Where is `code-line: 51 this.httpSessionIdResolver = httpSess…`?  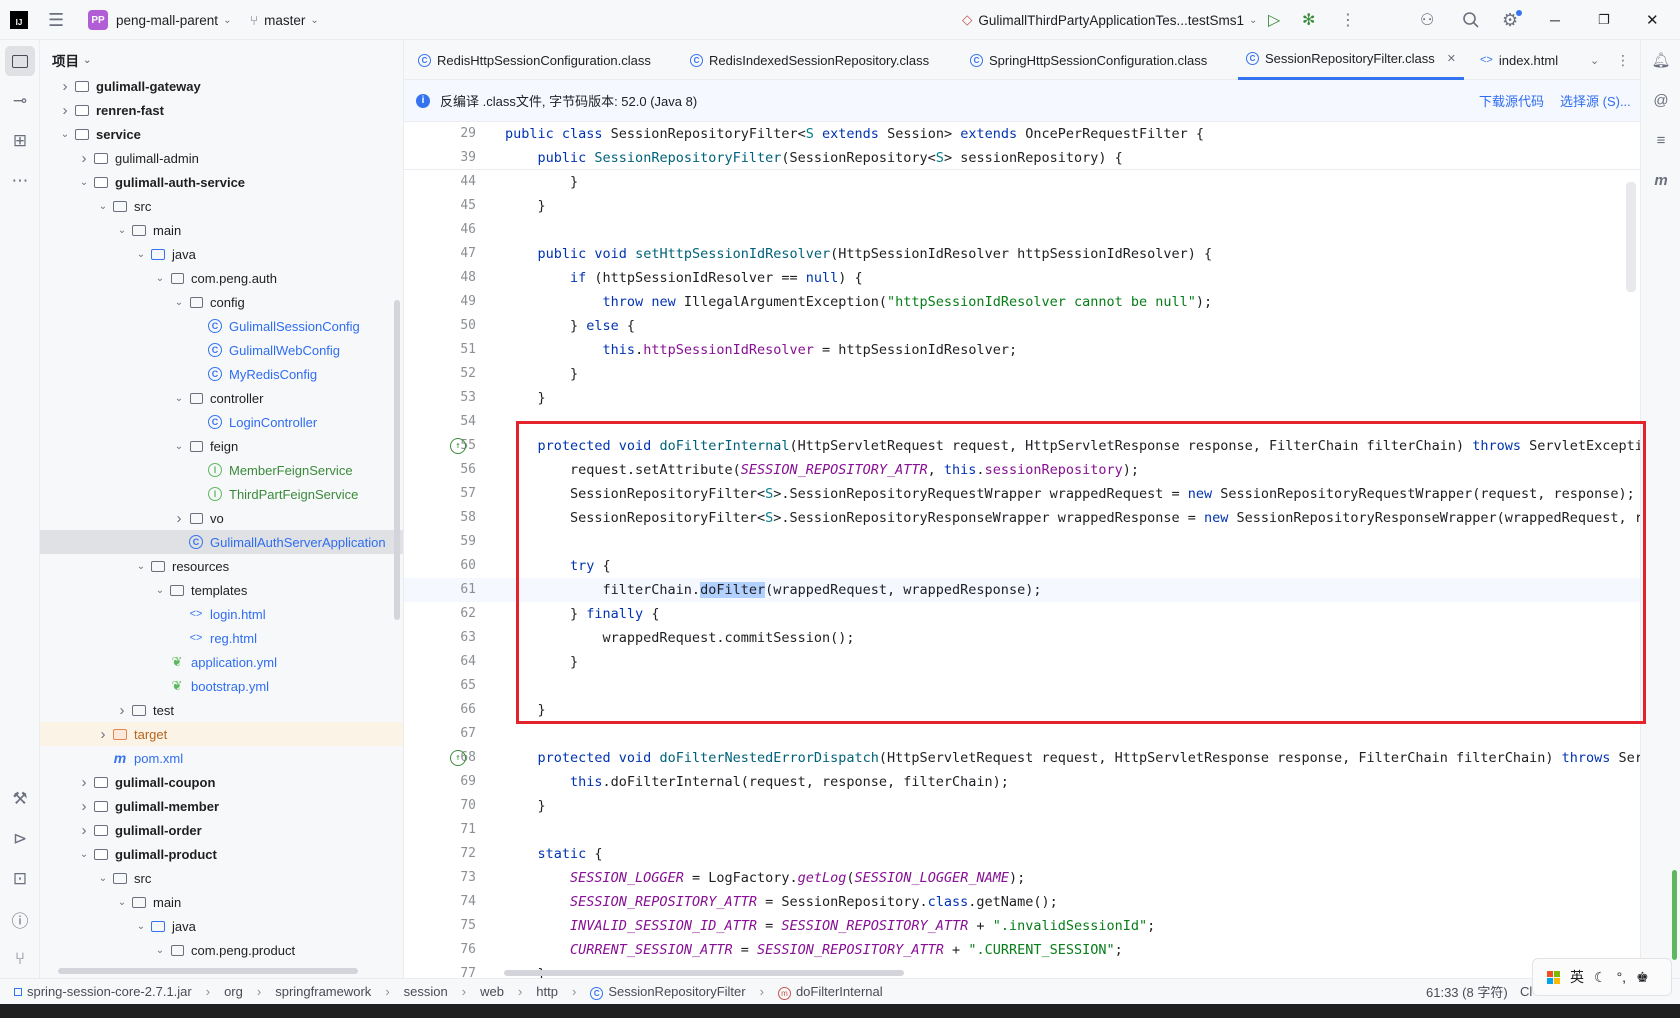
code-line: 51 this.httpSessionIdResolver = httpSess… is located at coordinates (1022, 350).